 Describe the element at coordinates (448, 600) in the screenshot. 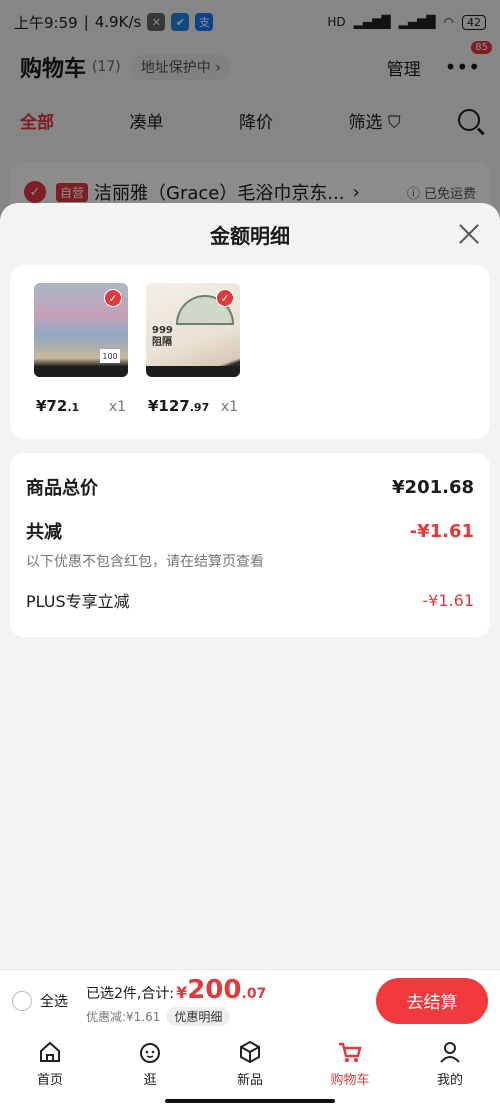

I see `plus-discount-value: -¥1.61` at that location.